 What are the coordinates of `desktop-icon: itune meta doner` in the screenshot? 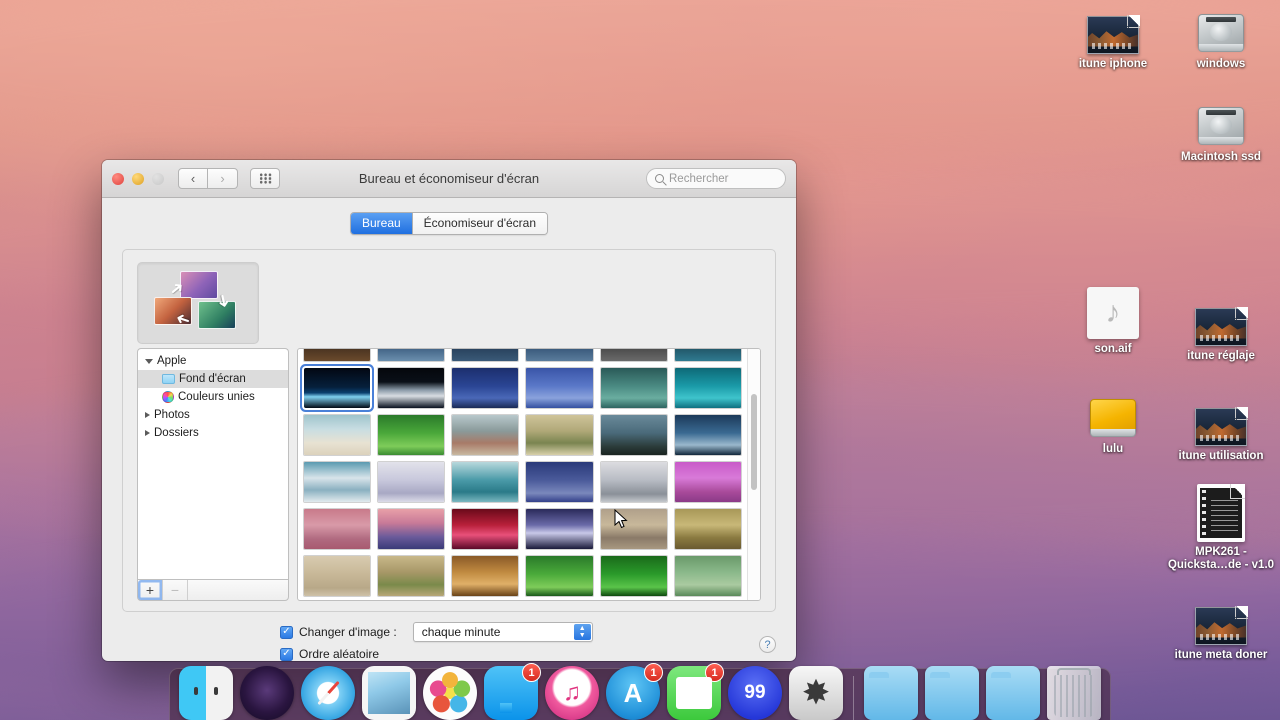 It's located at (1221, 626).